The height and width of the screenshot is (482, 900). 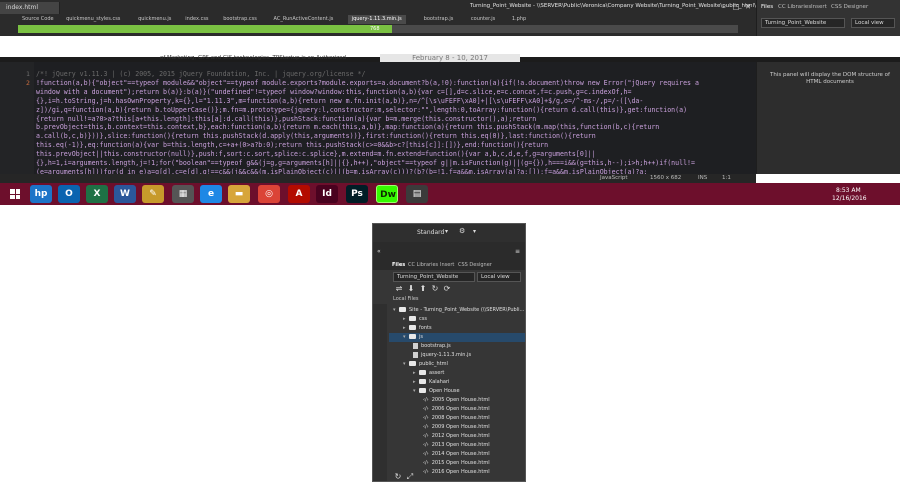 I want to click on file-row: ‹/› 2013 Open House.html, so click(x=457, y=445).